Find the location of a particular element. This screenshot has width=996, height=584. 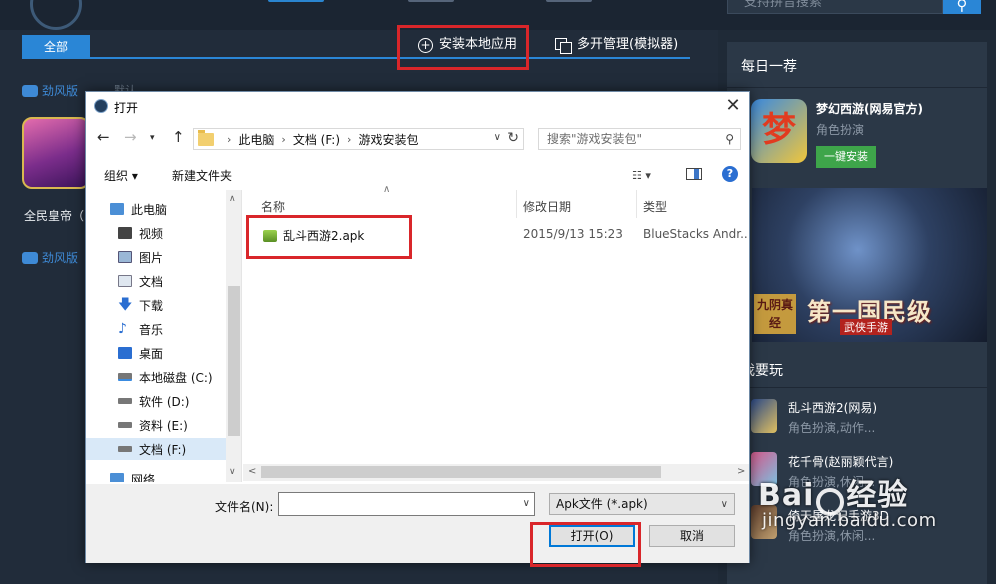

nav-downloads: 🡇 下载 is located at coordinates (156, 305).